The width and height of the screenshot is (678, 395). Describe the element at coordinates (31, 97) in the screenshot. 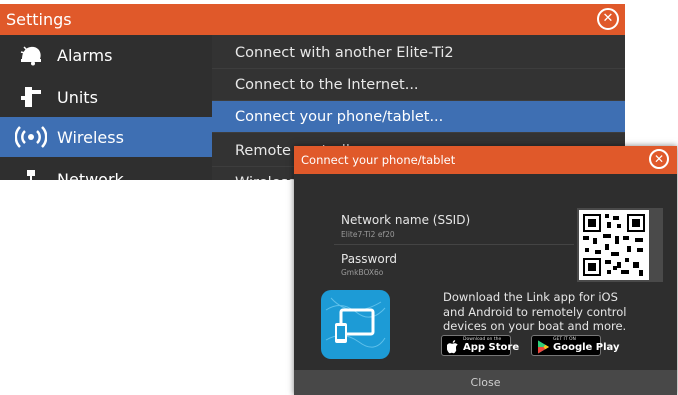

I see `units-icon` at that location.